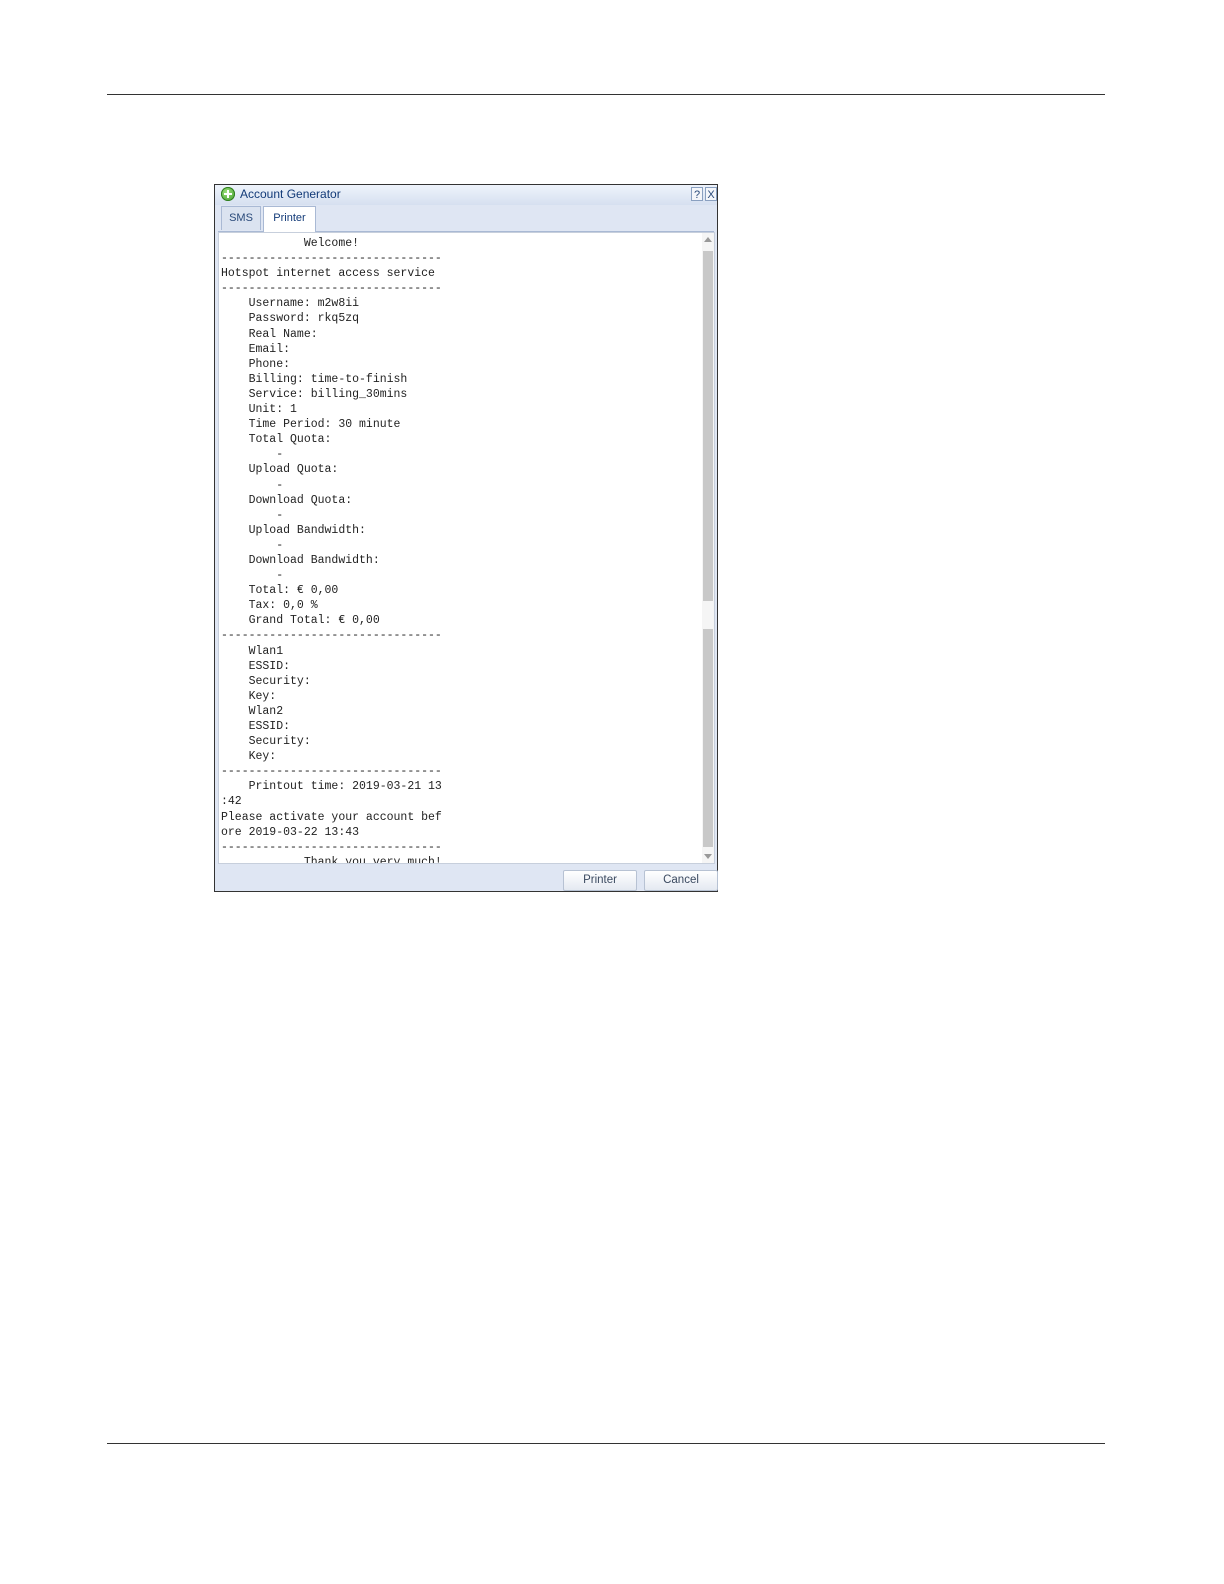 This screenshot has height=1584, width=1224. I want to click on vertical-scrollbar, so click(708, 548).